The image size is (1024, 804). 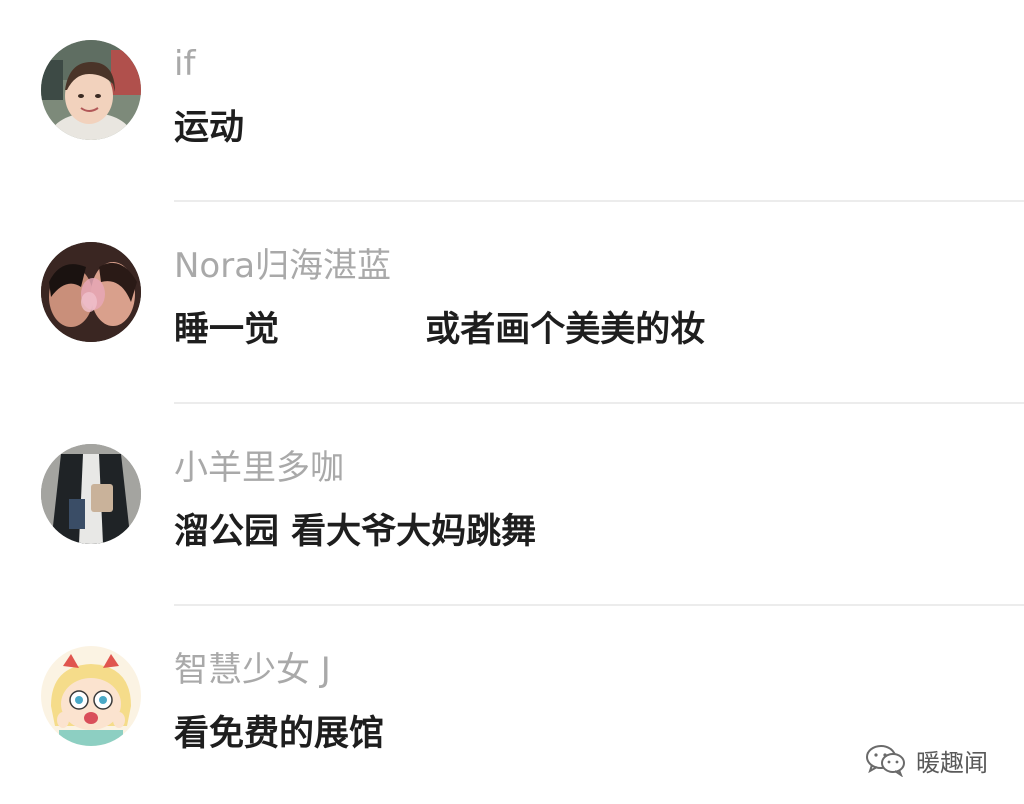 I want to click on wechat-logo-icon, so click(x=885, y=761).